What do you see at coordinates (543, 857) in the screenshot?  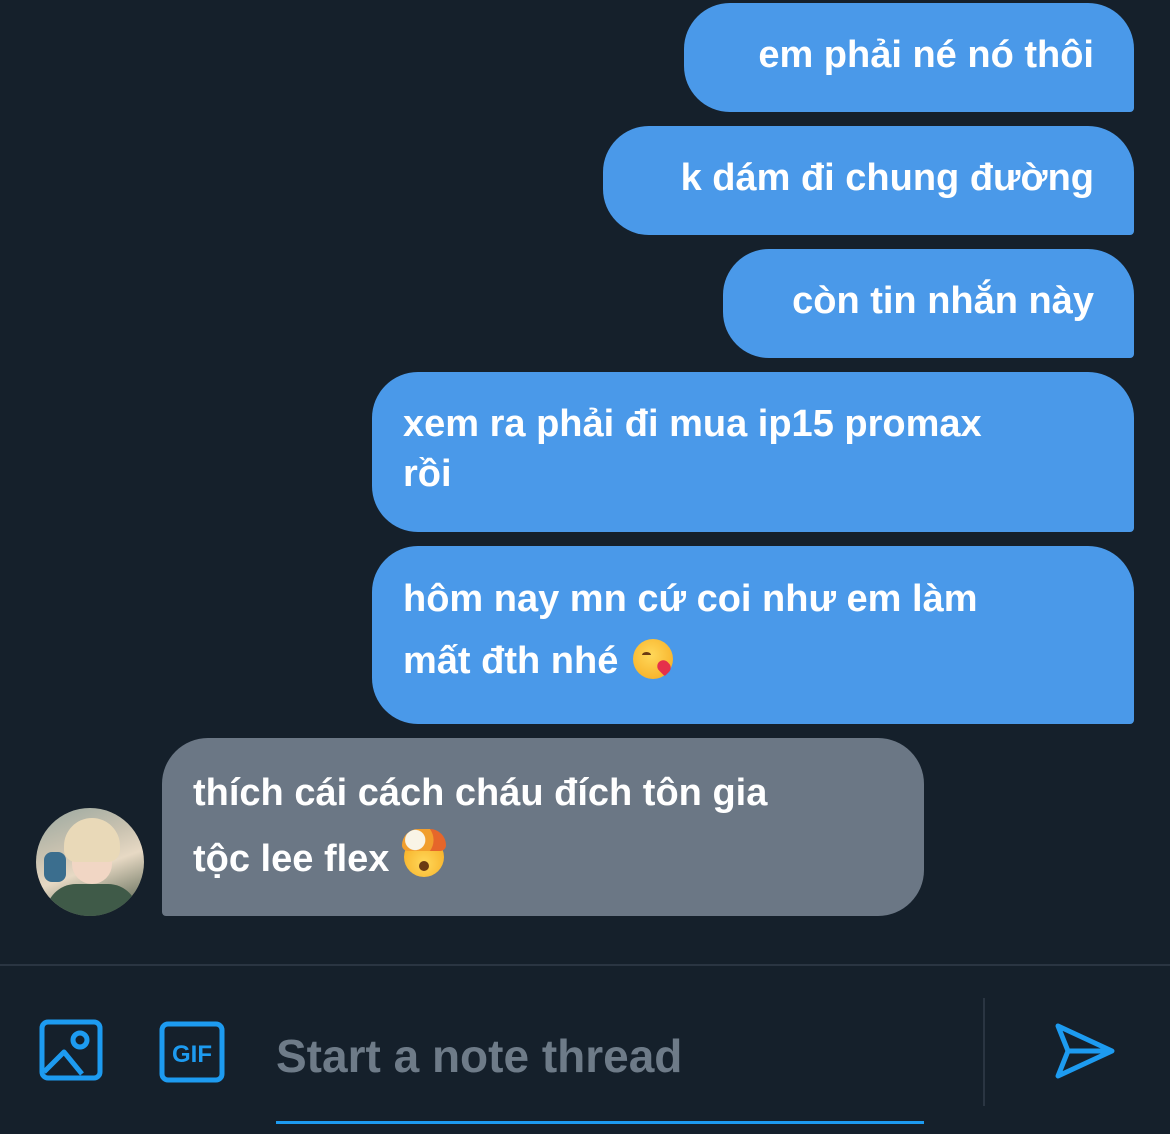 I see `message-text-line: tộc lee flex` at bounding box center [543, 857].